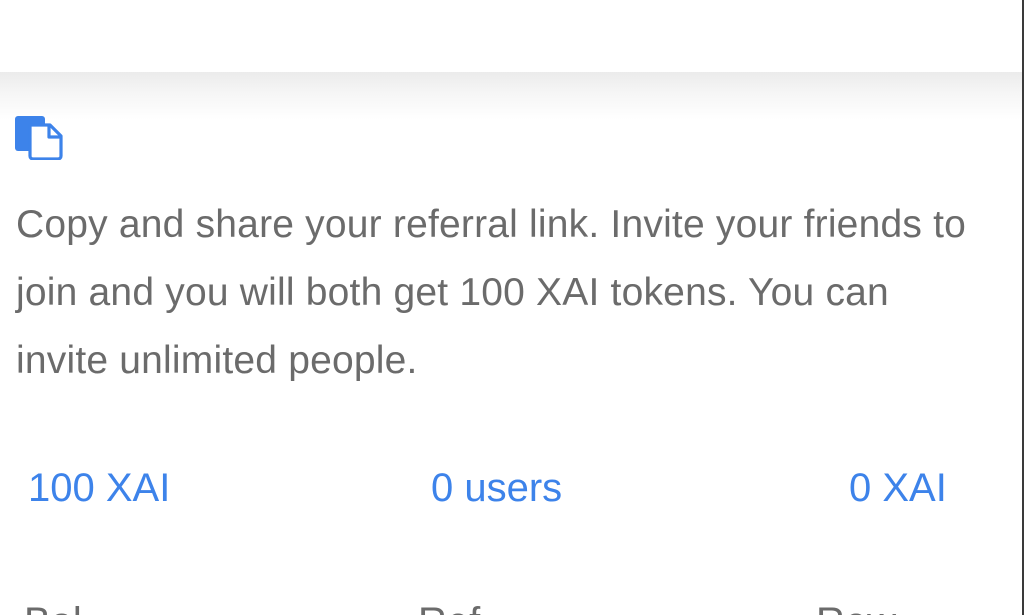 The height and width of the screenshot is (615, 1024). Describe the element at coordinates (449, 607) in the screenshot. I see `referrals-label: Ref` at that location.